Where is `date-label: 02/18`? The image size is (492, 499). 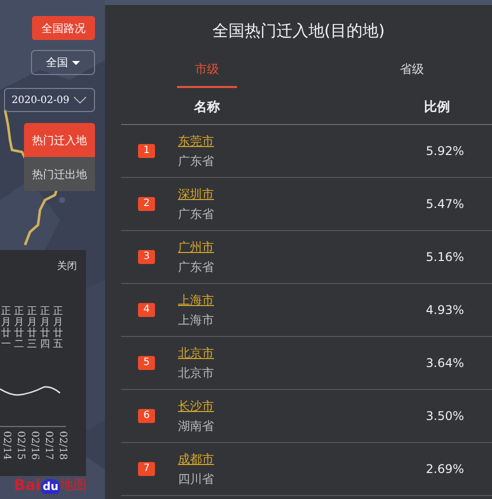 date-label: 02/18 is located at coordinates (62, 445).